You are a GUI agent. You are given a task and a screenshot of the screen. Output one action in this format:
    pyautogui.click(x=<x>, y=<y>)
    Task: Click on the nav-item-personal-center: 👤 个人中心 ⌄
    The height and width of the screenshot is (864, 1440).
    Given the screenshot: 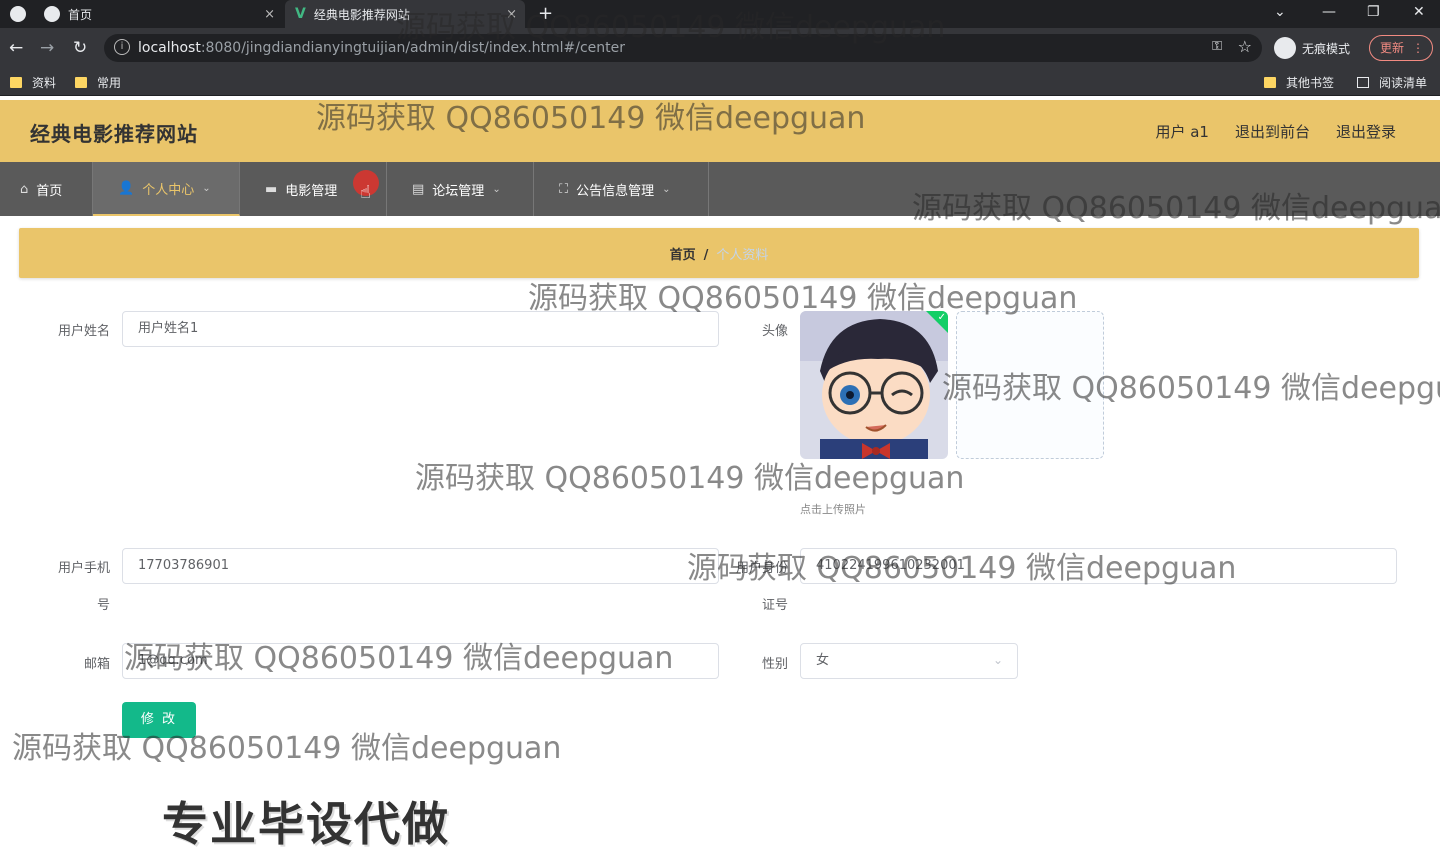 What is the action you would take?
    pyautogui.click(x=166, y=189)
    